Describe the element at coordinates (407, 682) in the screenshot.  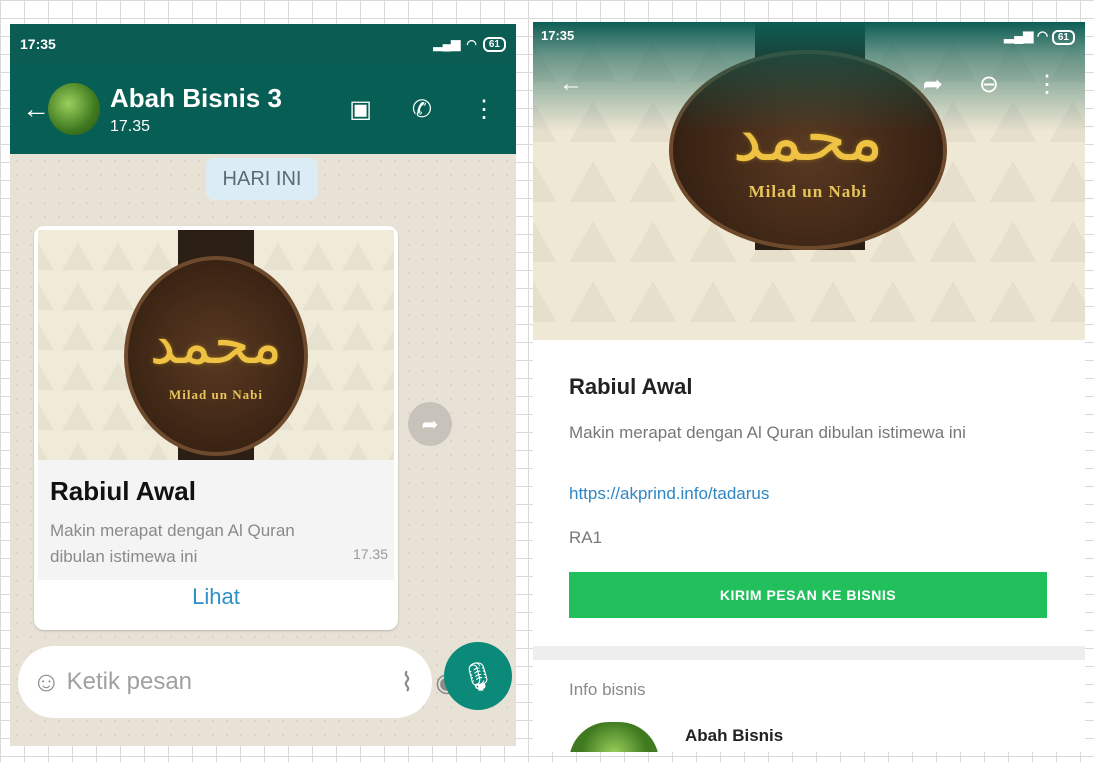
I see `attach-icon: ⌇` at that location.